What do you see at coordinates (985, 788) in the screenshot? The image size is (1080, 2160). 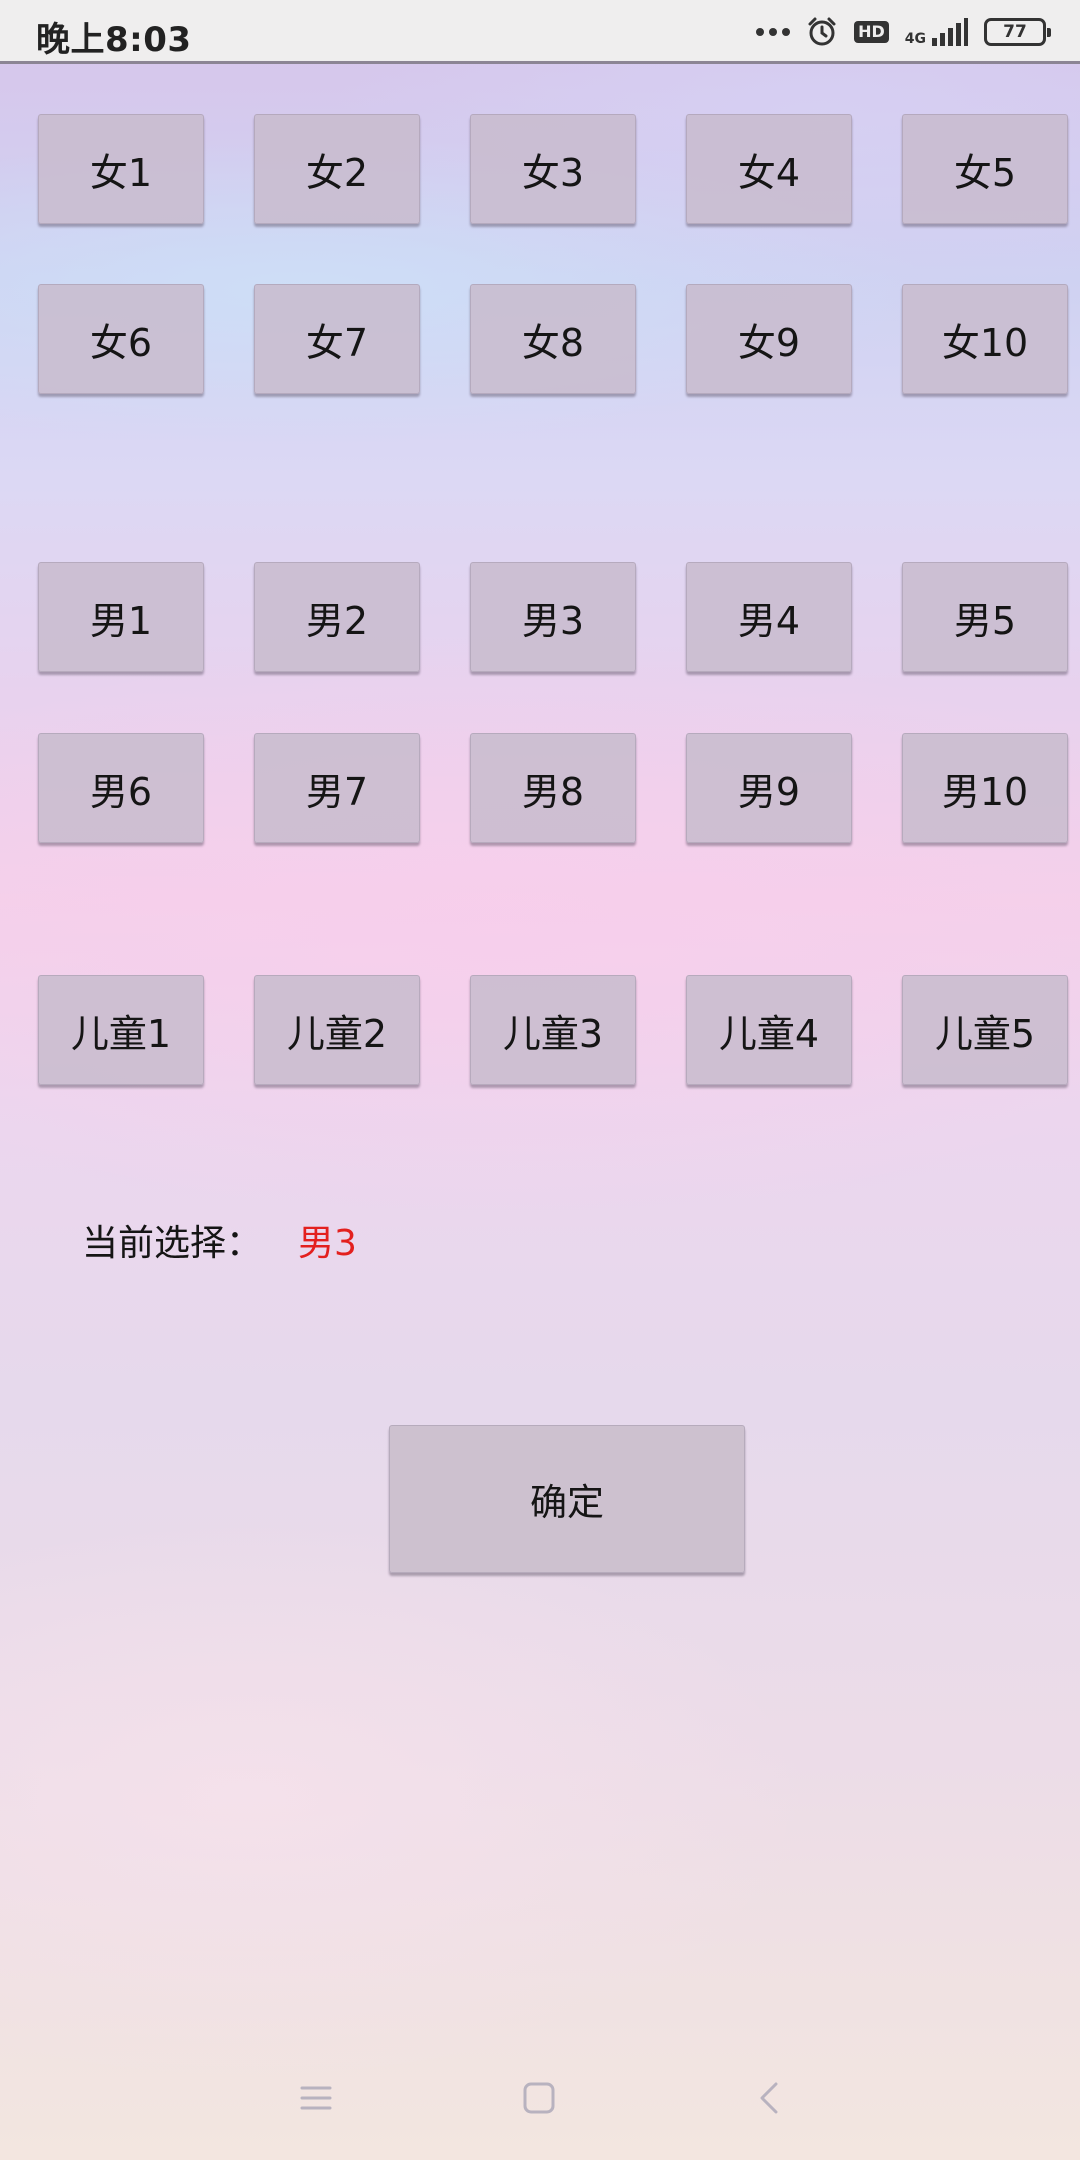 I see `male-button-10: 男10` at bounding box center [985, 788].